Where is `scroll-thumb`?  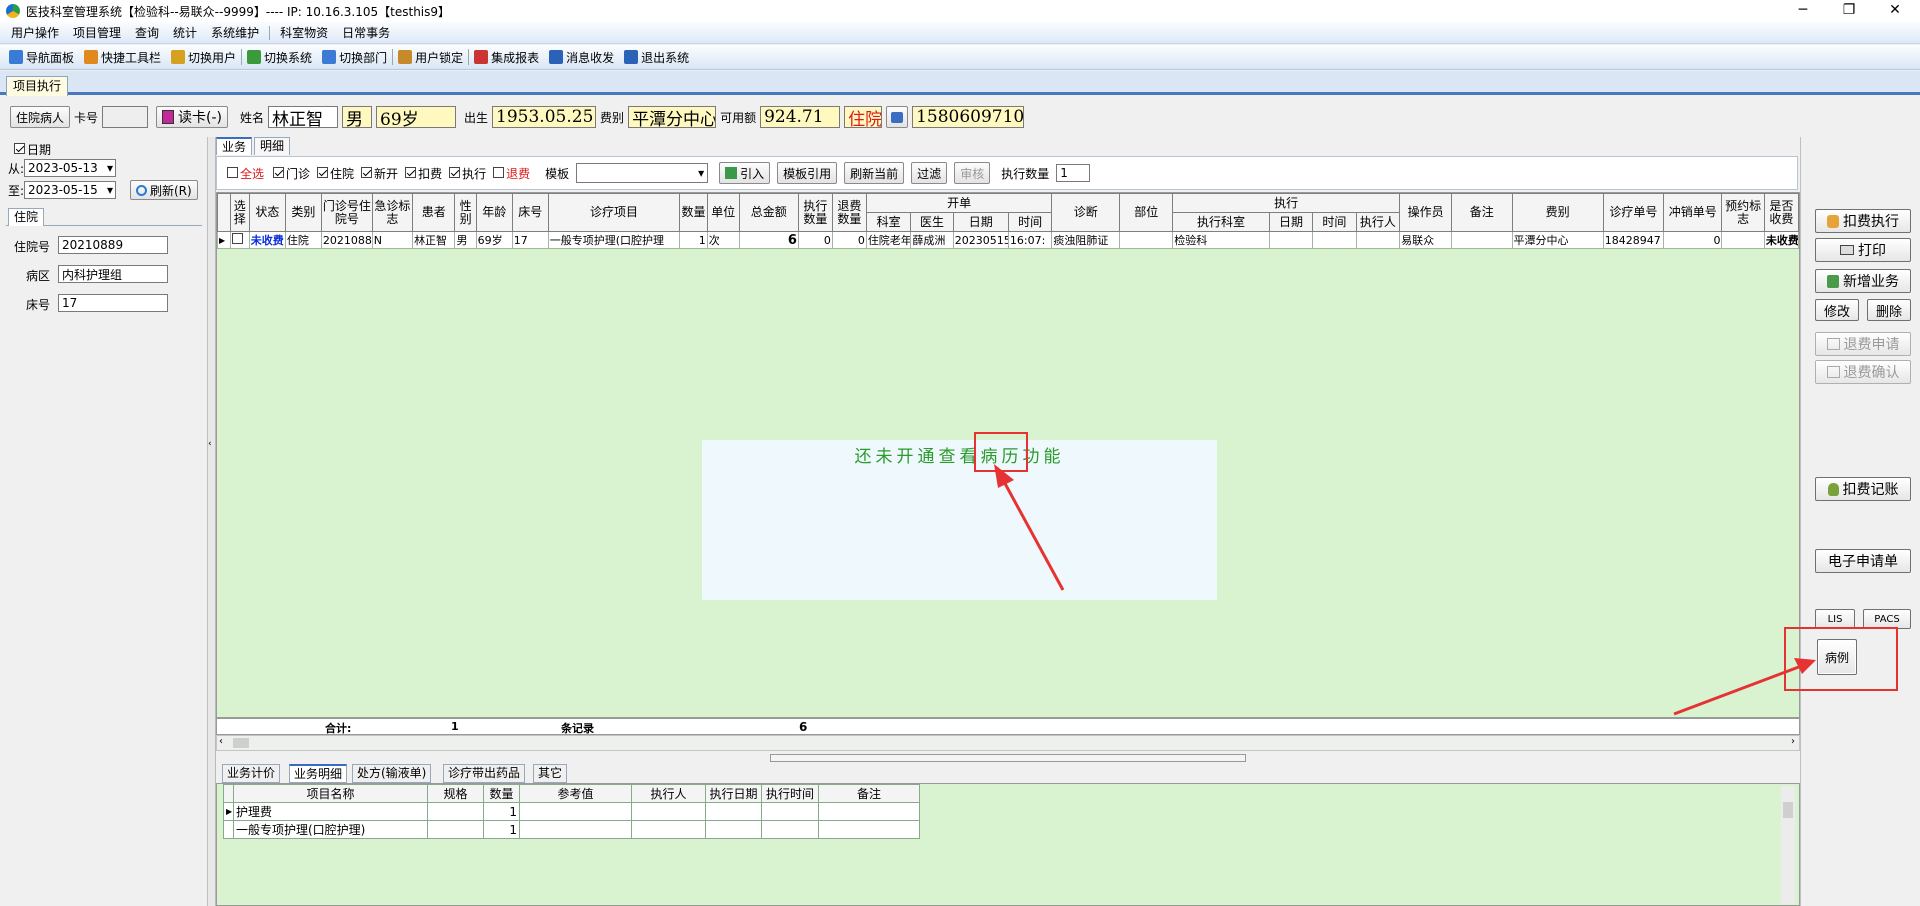 scroll-thumb is located at coordinates (241, 743).